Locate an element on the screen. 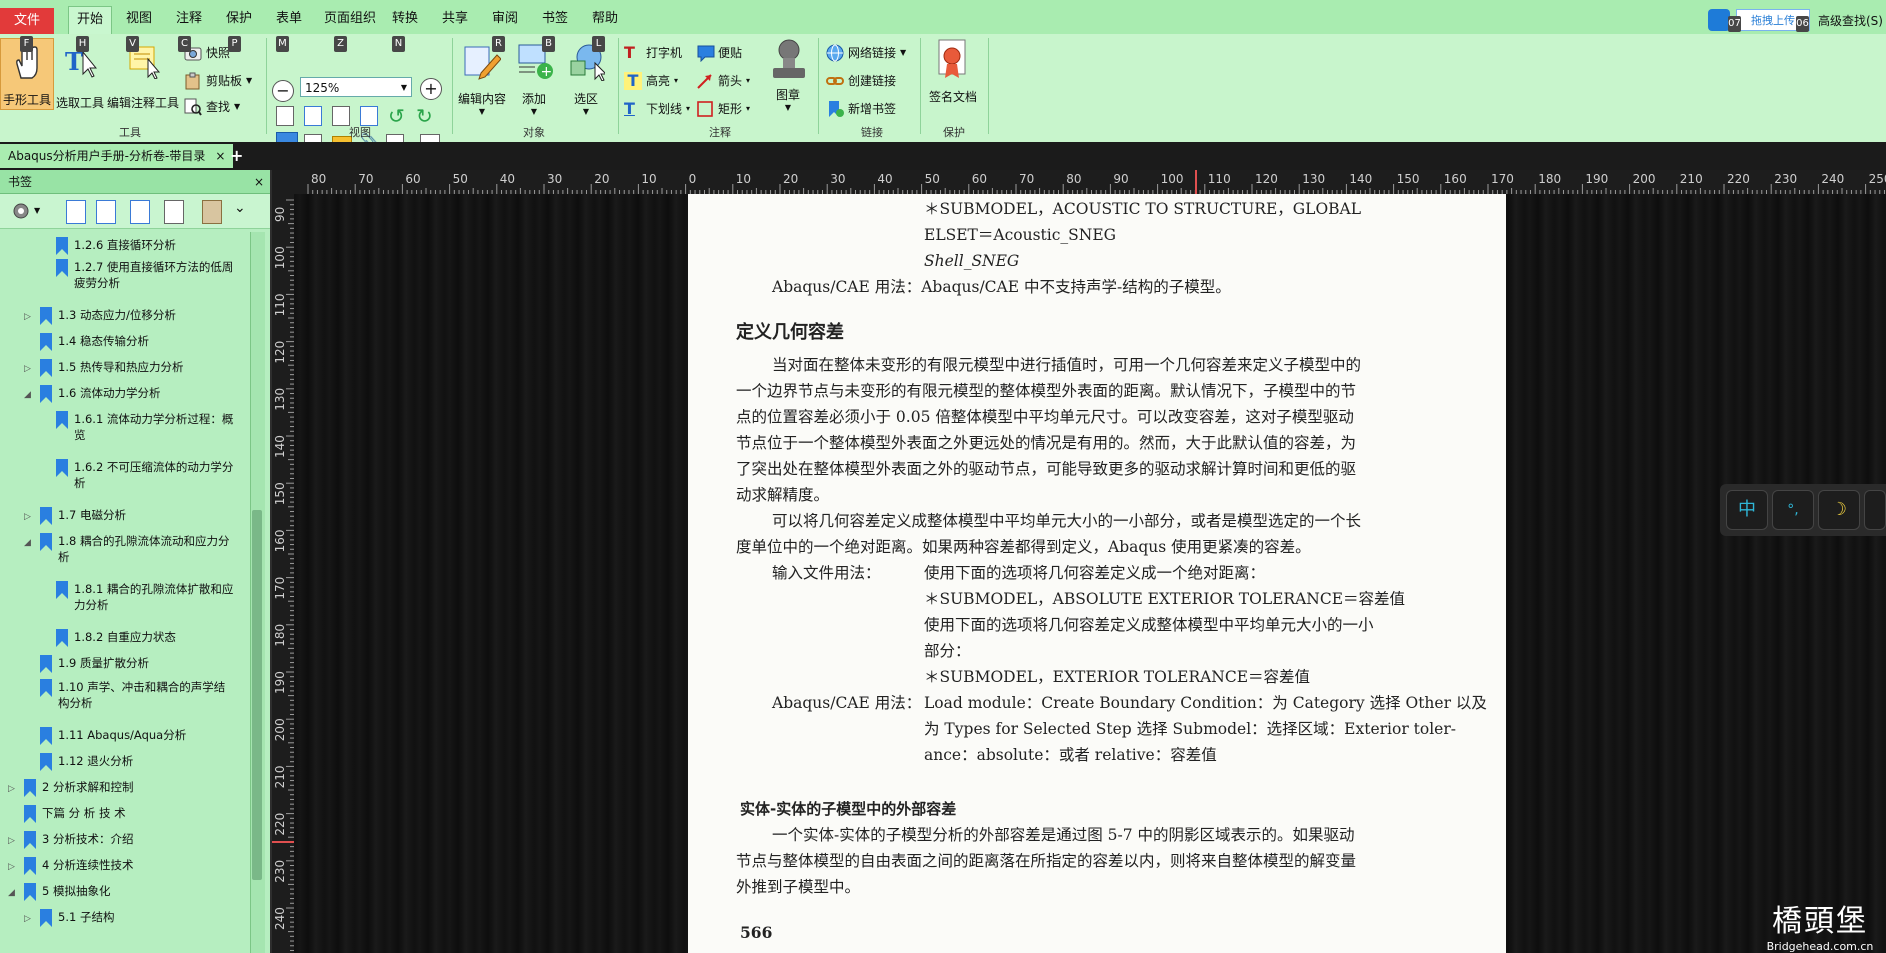  note-button: 便贴 is located at coordinates (719, 53).